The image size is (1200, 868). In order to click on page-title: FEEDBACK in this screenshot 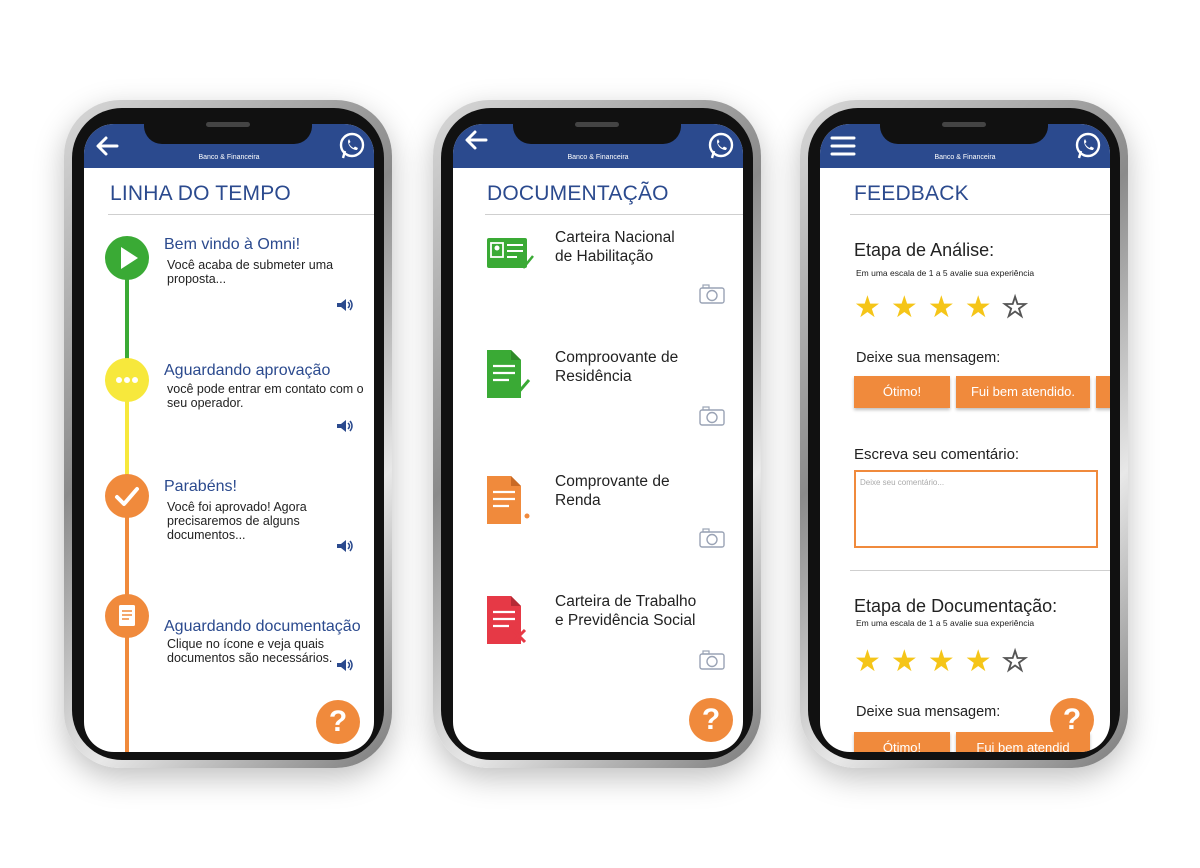, I will do `click(911, 193)`.